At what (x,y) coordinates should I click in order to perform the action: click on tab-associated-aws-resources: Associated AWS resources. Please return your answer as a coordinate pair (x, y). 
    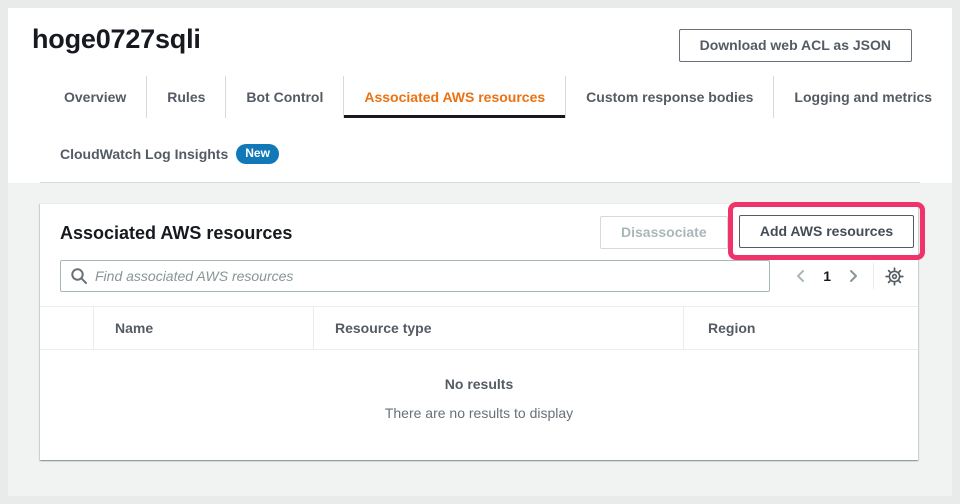
    Looking at the image, I should click on (455, 97).